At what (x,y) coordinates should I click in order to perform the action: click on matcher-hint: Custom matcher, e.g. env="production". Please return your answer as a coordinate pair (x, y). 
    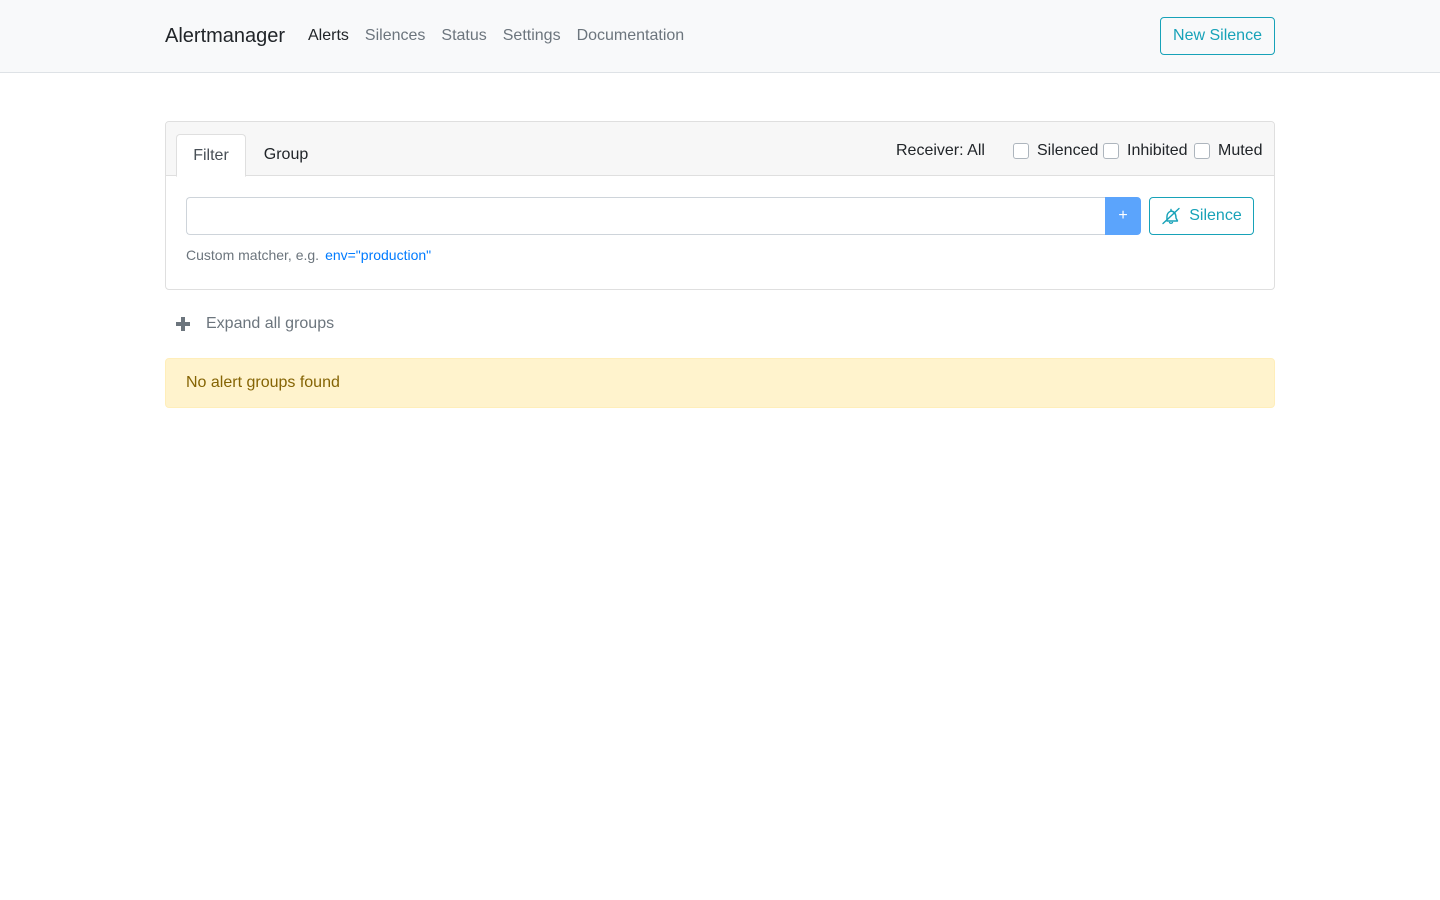
    Looking at the image, I should click on (308, 255).